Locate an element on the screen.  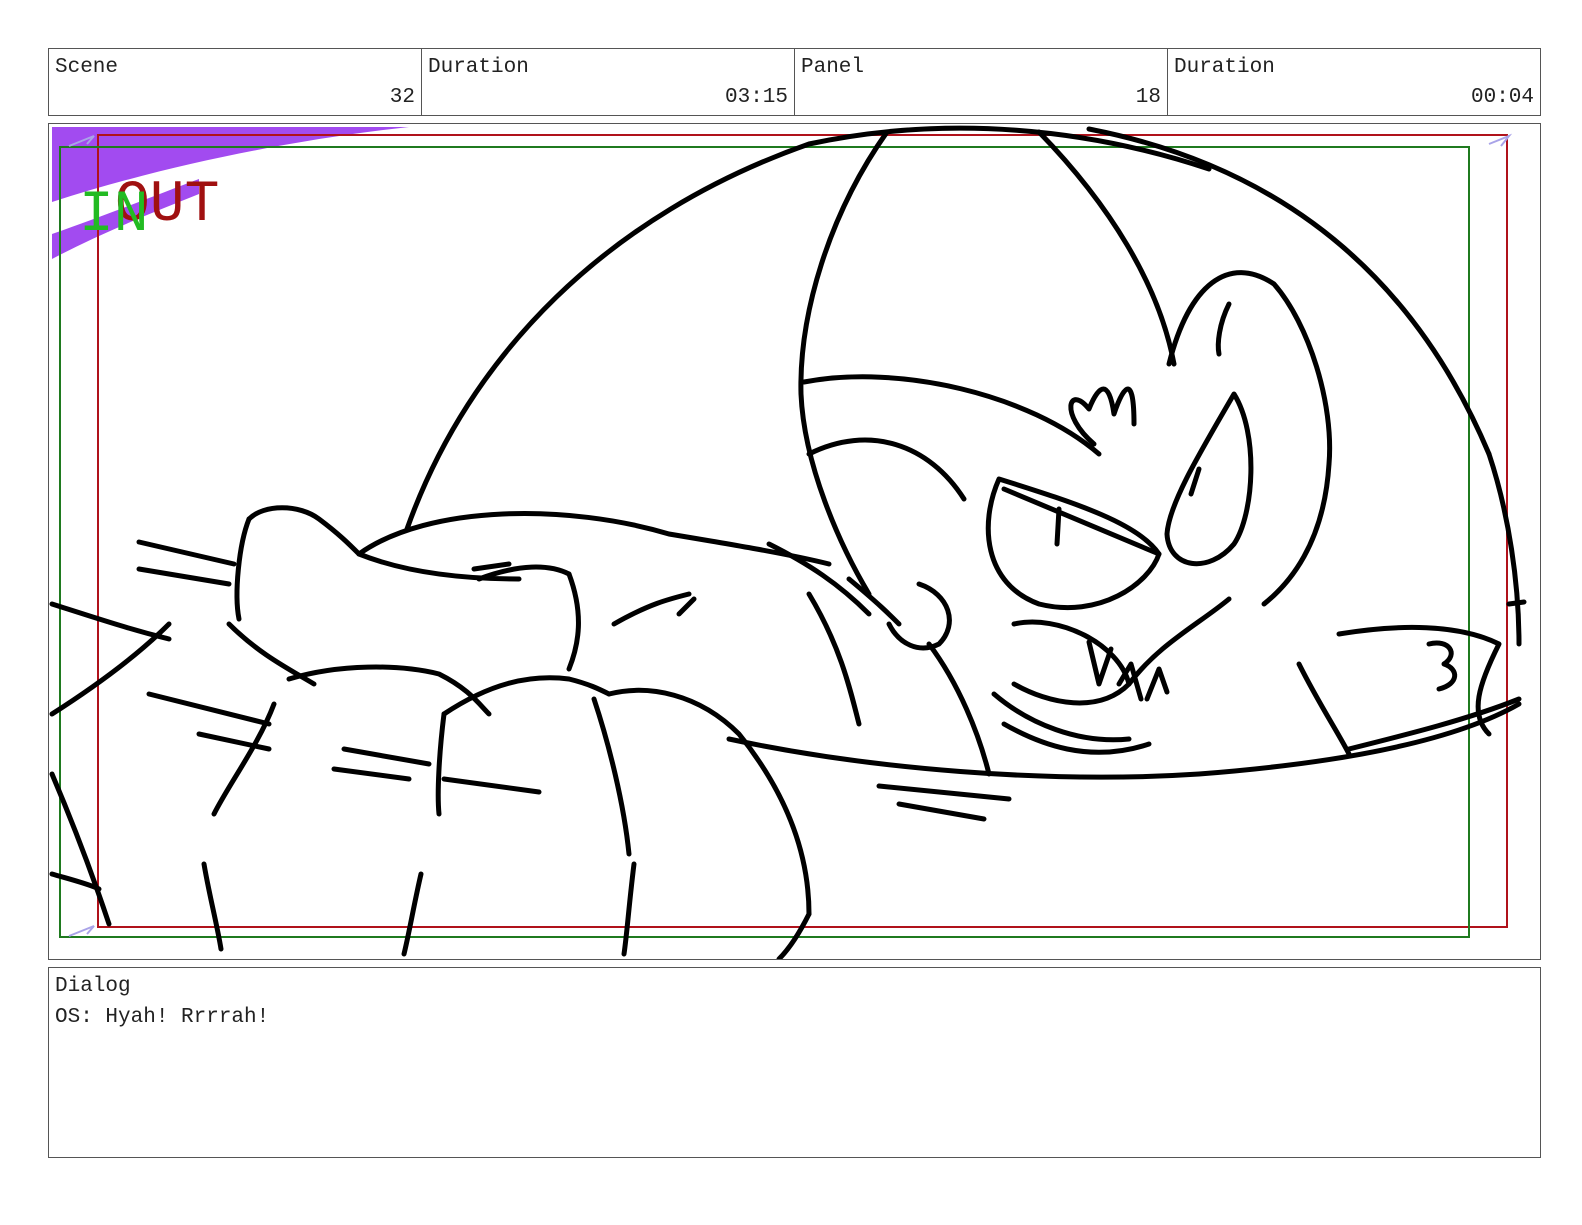
panel-cell: Panel 18 is located at coordinates (981, 82).